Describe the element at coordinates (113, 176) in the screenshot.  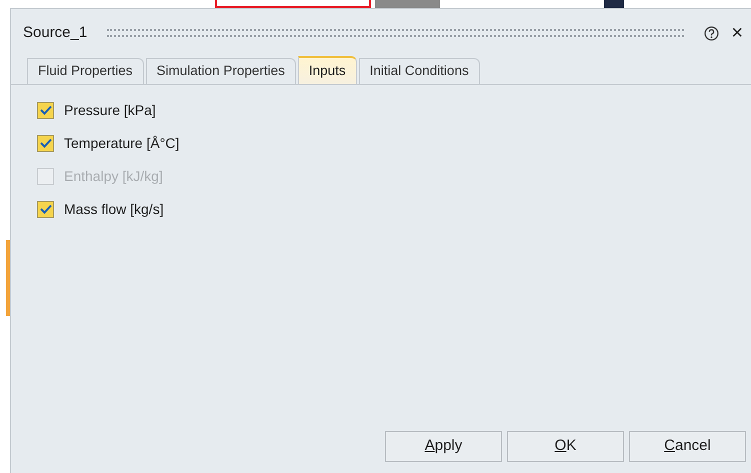
I see `checkbox-label: Enthalpy [kJ/kg]` at that location.